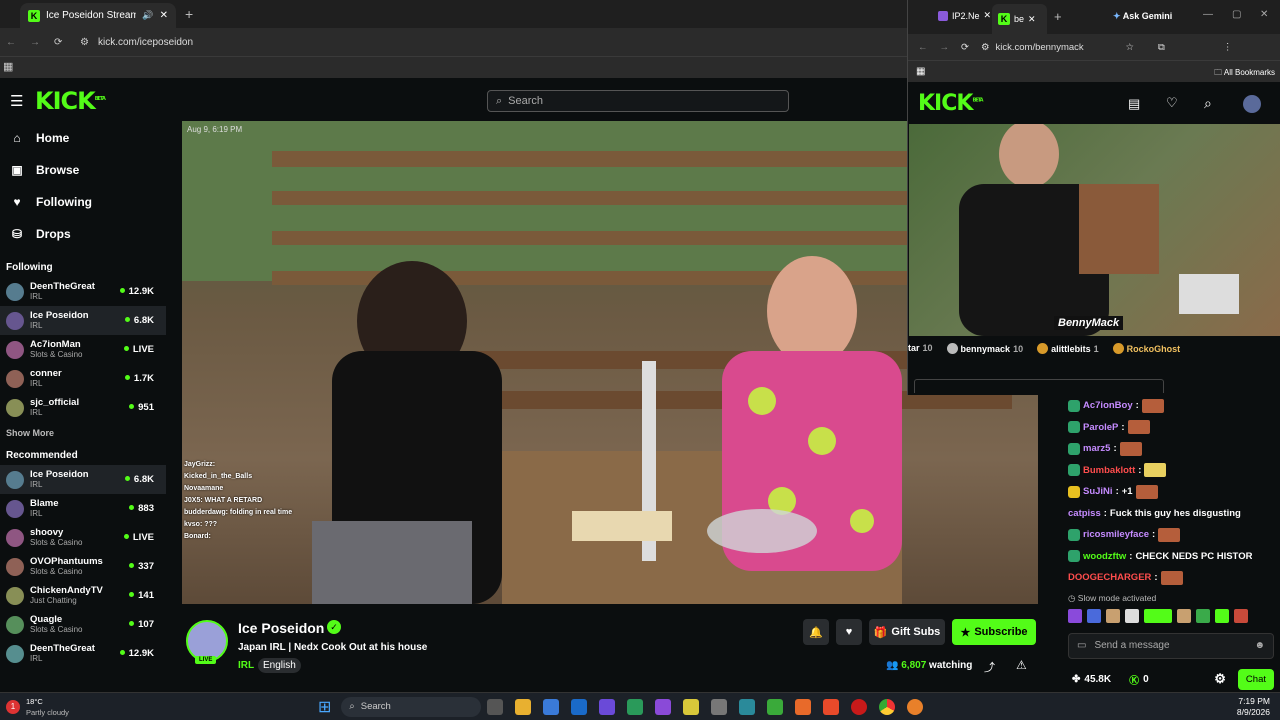 The width and height of the screenshot is (1280, 720). Describe the element at coordinates (816, 632) in the screenshot. I see `notify-bell-button: 🔔` at that location.